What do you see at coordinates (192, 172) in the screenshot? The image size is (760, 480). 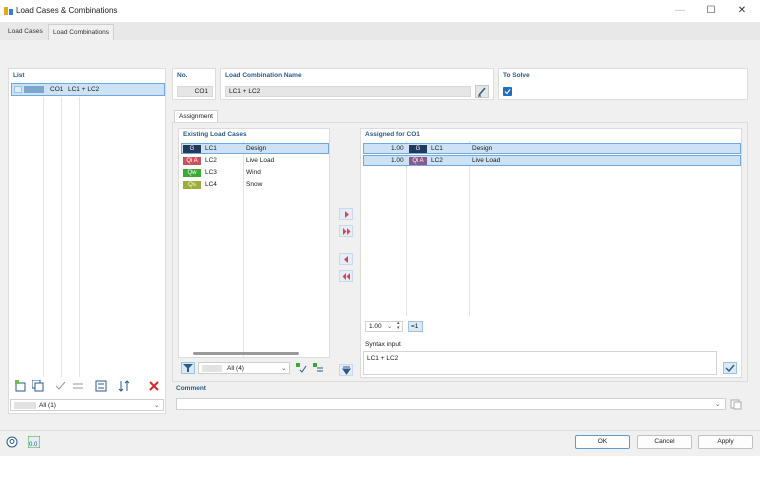 I see `load-case-badge: Qw` at bounding box center [192, 172].